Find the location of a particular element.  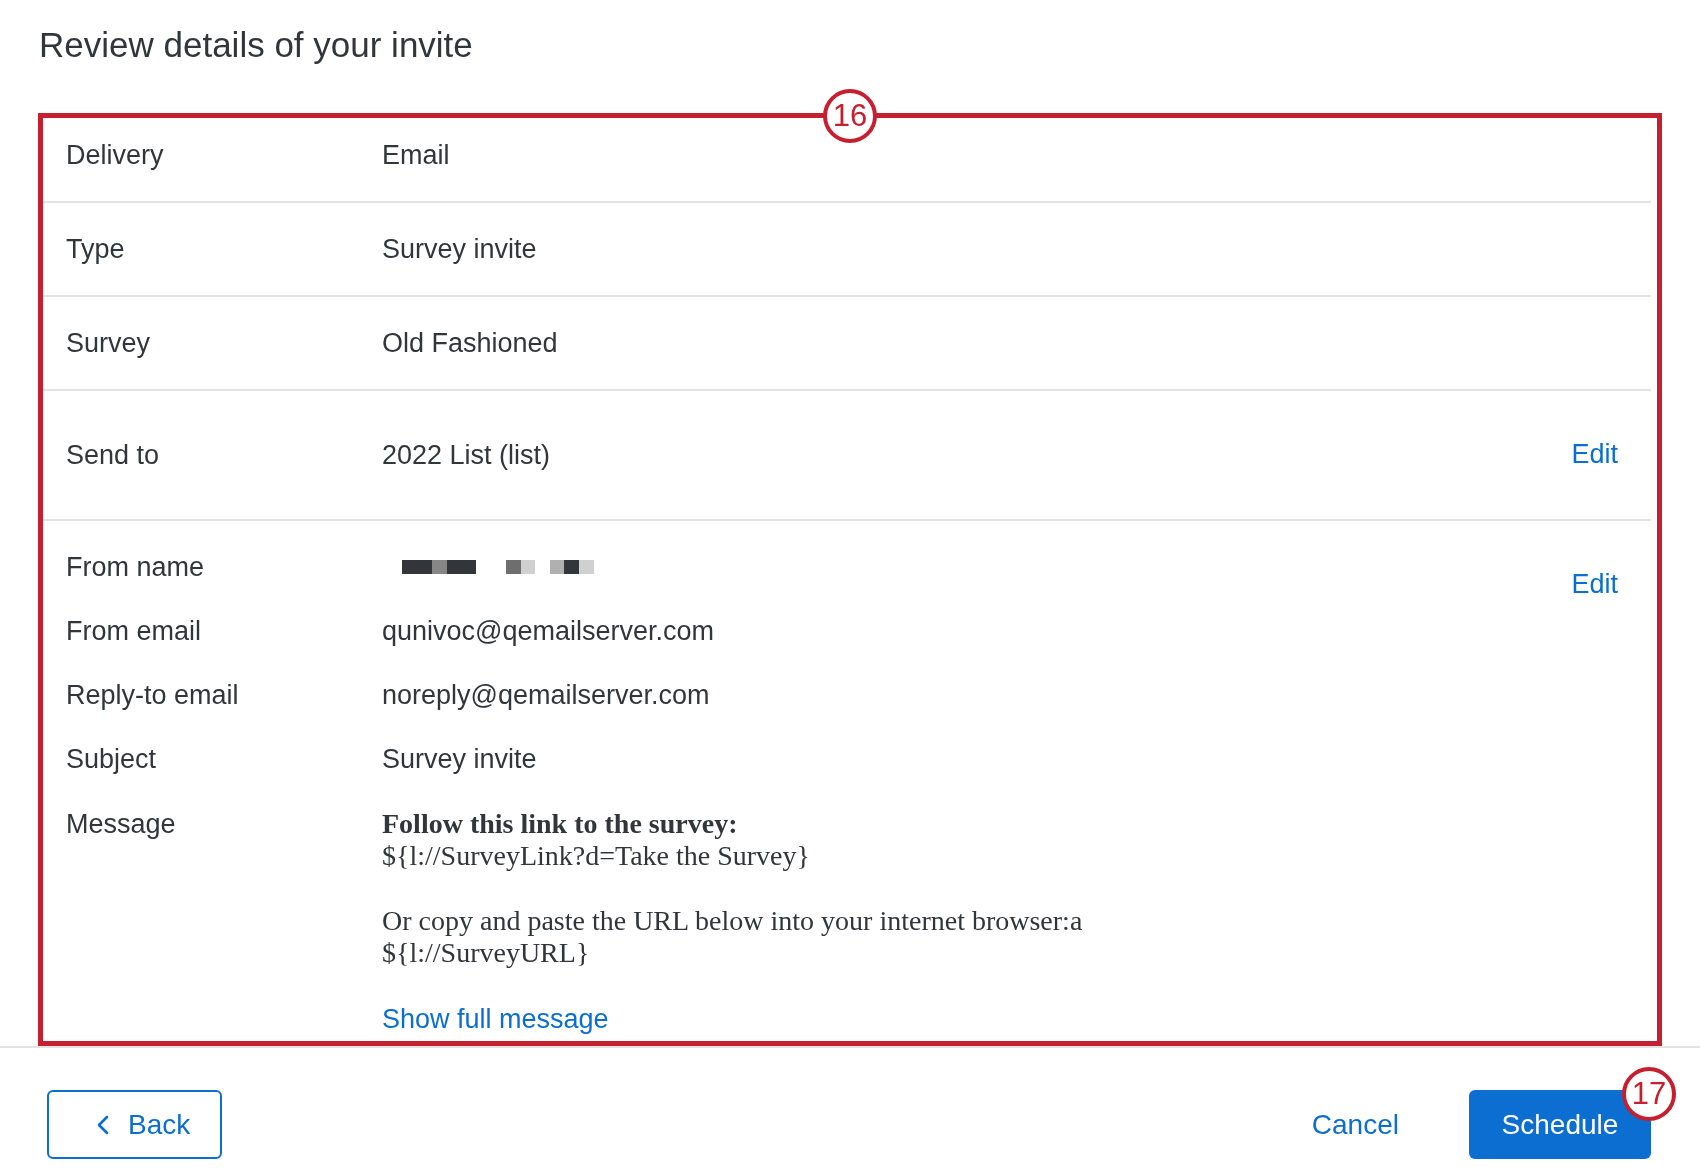

chevron-left-icon is located at coordinates (102, 1124).